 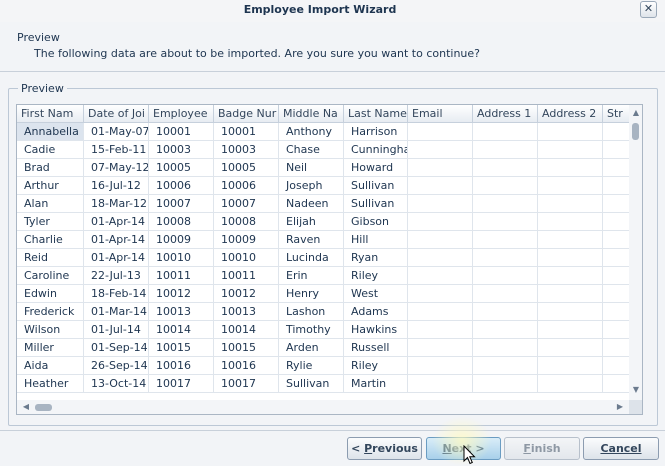 I want to click on table-cell: 10013, so click(x=246, y=312).